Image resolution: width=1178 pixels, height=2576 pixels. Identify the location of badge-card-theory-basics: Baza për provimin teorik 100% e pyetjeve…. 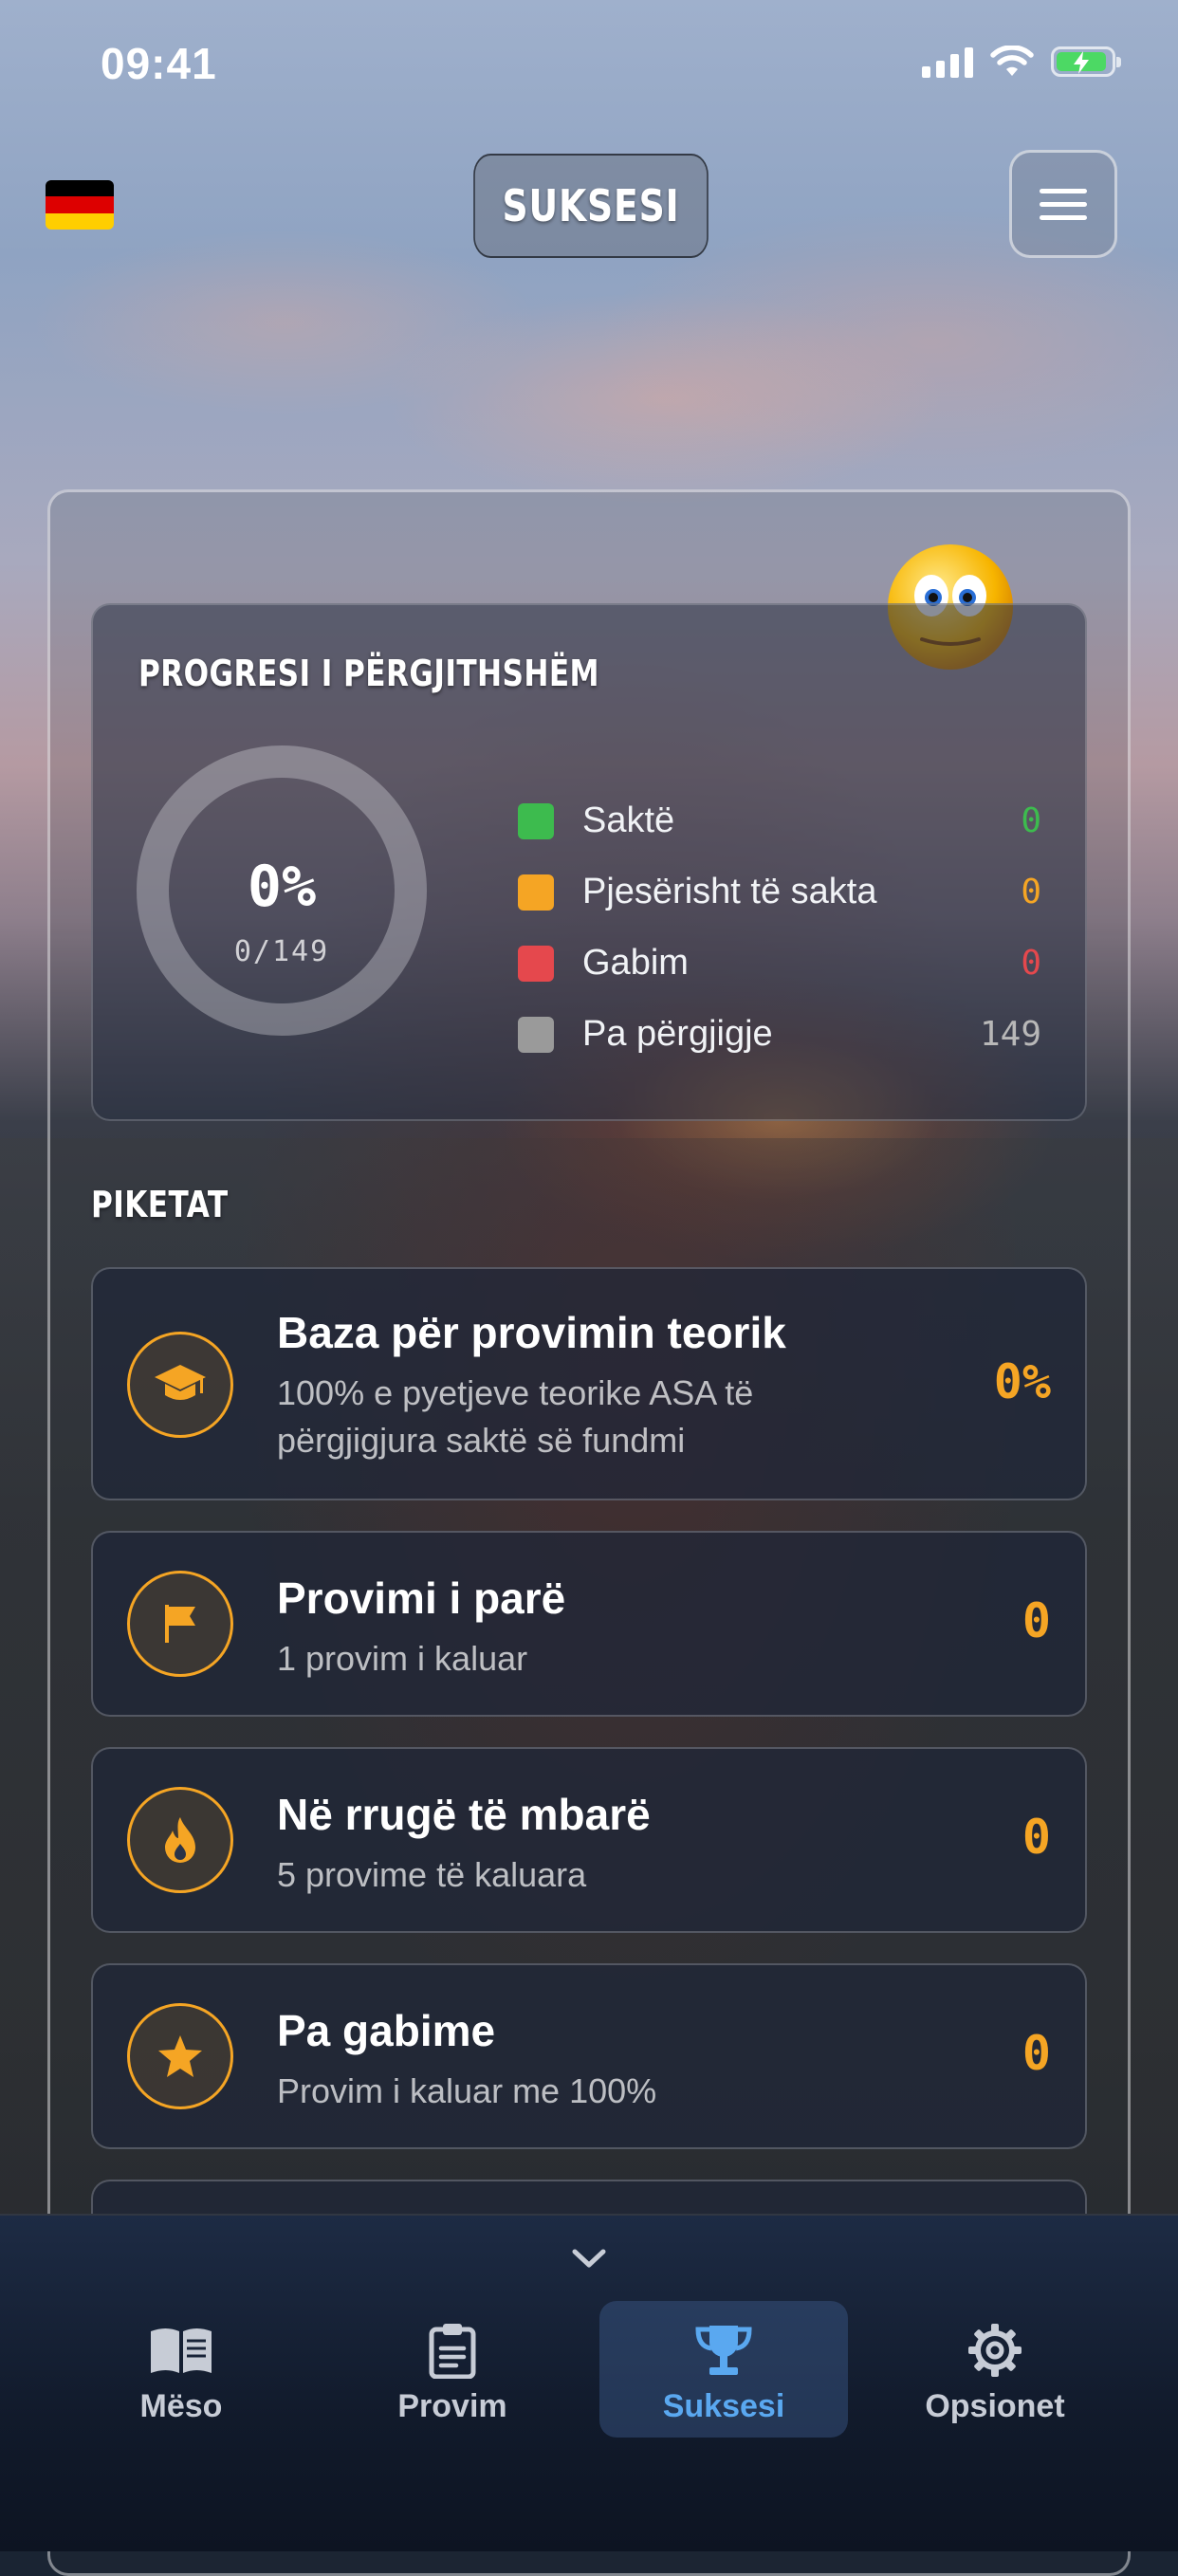
(589, 1383).